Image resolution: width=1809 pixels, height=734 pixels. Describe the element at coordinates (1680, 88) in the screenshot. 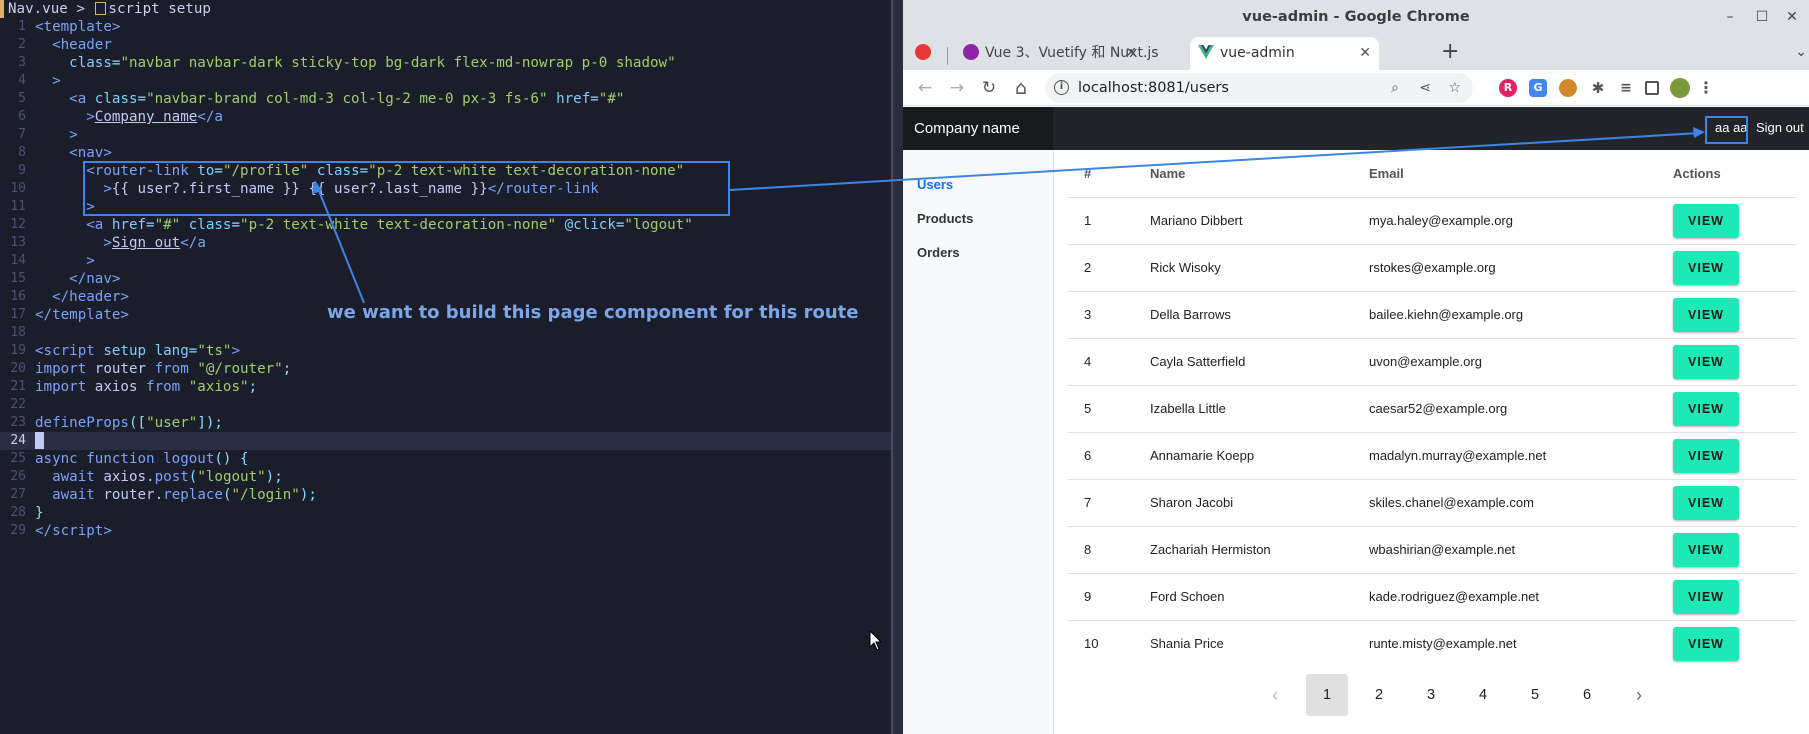

I see `profile-avatar` at that location.